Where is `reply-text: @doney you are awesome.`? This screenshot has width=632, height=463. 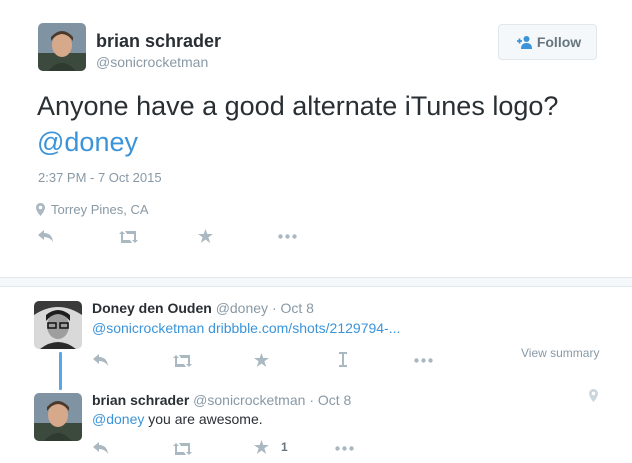 reply-text: @doney you are awesome. is located at coordinates (177, 419).